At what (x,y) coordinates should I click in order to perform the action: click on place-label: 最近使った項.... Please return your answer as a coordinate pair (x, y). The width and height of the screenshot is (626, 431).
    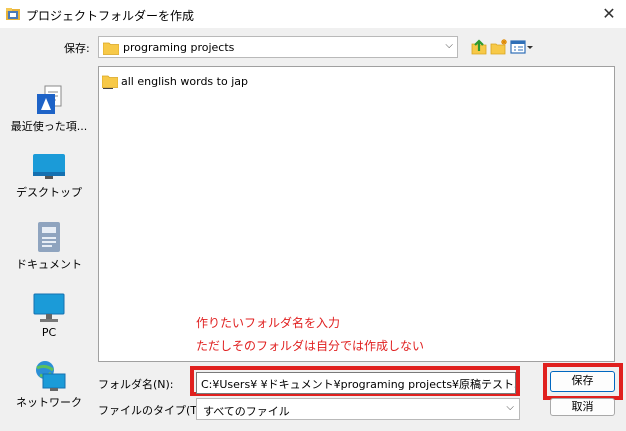
    Looking at the image, I should click on (49, 126).